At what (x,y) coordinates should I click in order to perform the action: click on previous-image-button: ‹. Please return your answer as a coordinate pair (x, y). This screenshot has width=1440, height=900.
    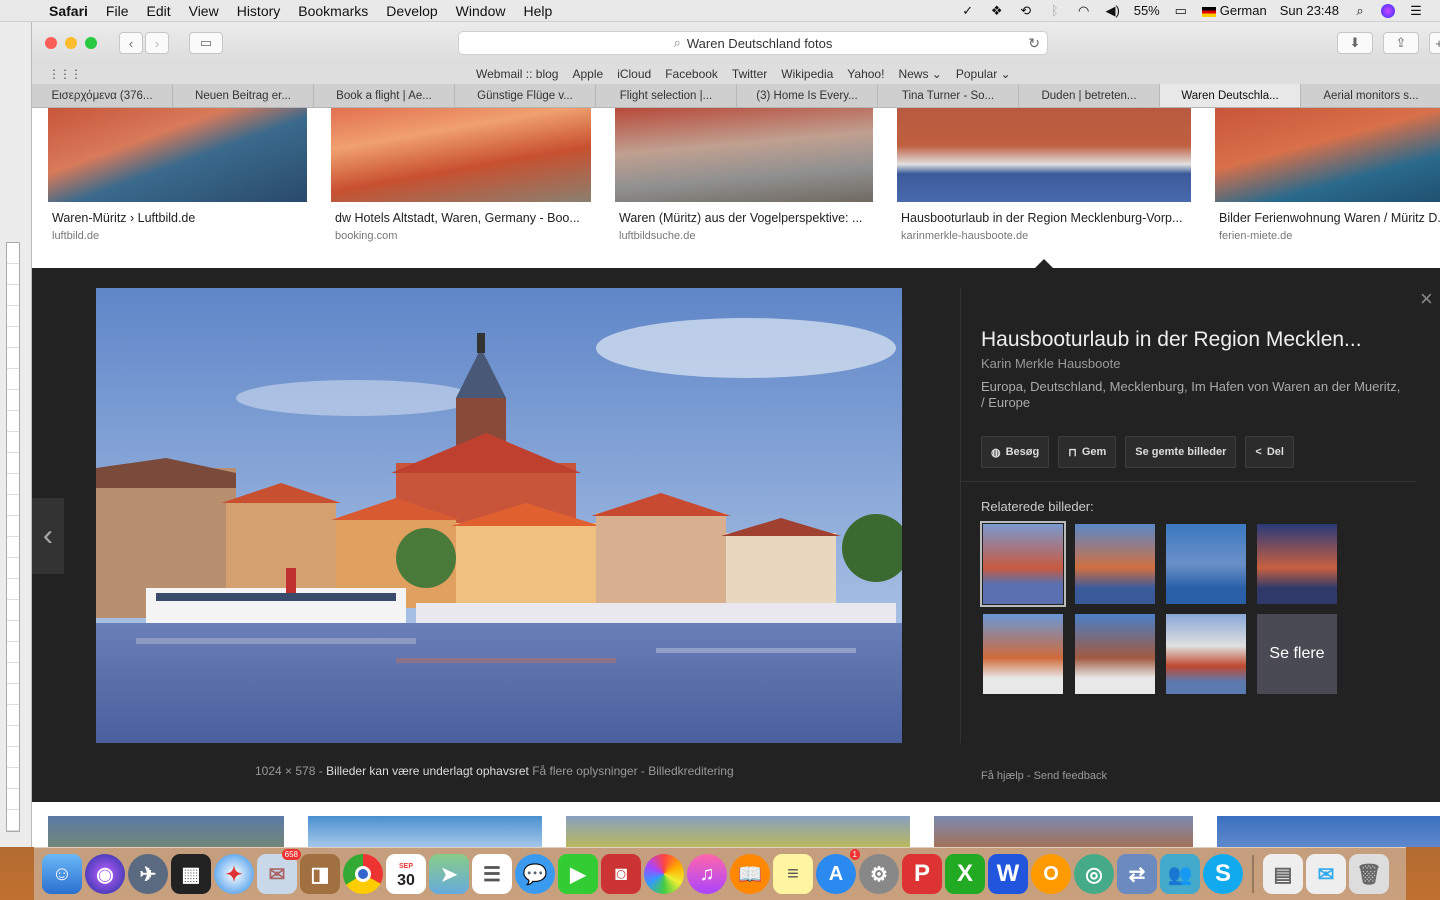
    Looking at the image, I should click on (48, 536).